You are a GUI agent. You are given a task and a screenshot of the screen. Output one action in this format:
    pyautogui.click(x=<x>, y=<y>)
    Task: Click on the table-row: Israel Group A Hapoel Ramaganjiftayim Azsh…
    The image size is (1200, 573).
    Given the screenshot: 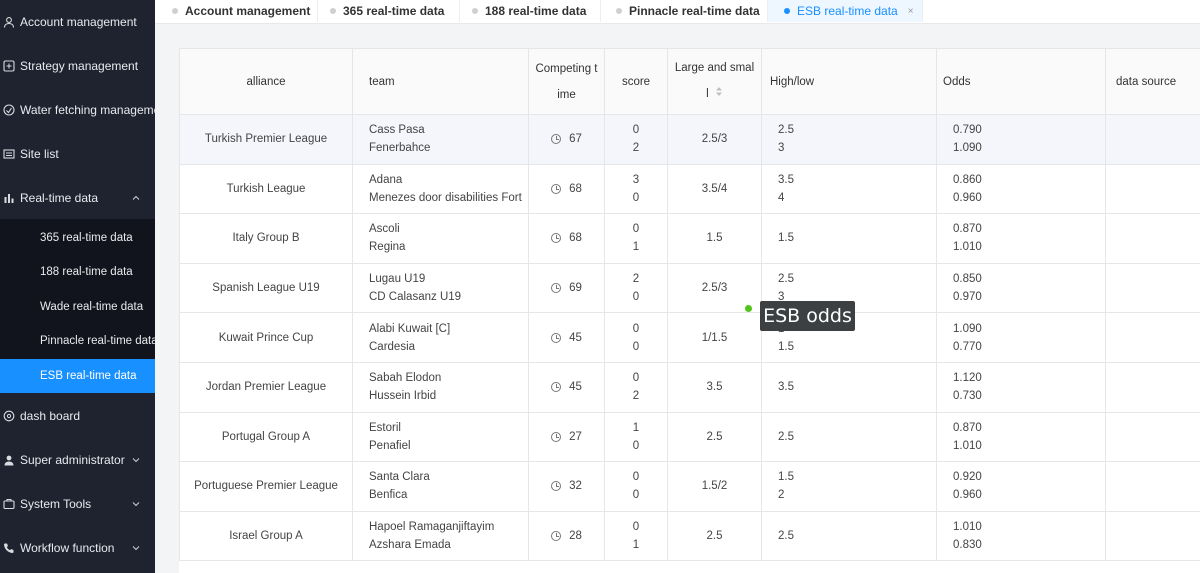 What is the action you would take?
    pyautogui.click(x=689, y=536)
    